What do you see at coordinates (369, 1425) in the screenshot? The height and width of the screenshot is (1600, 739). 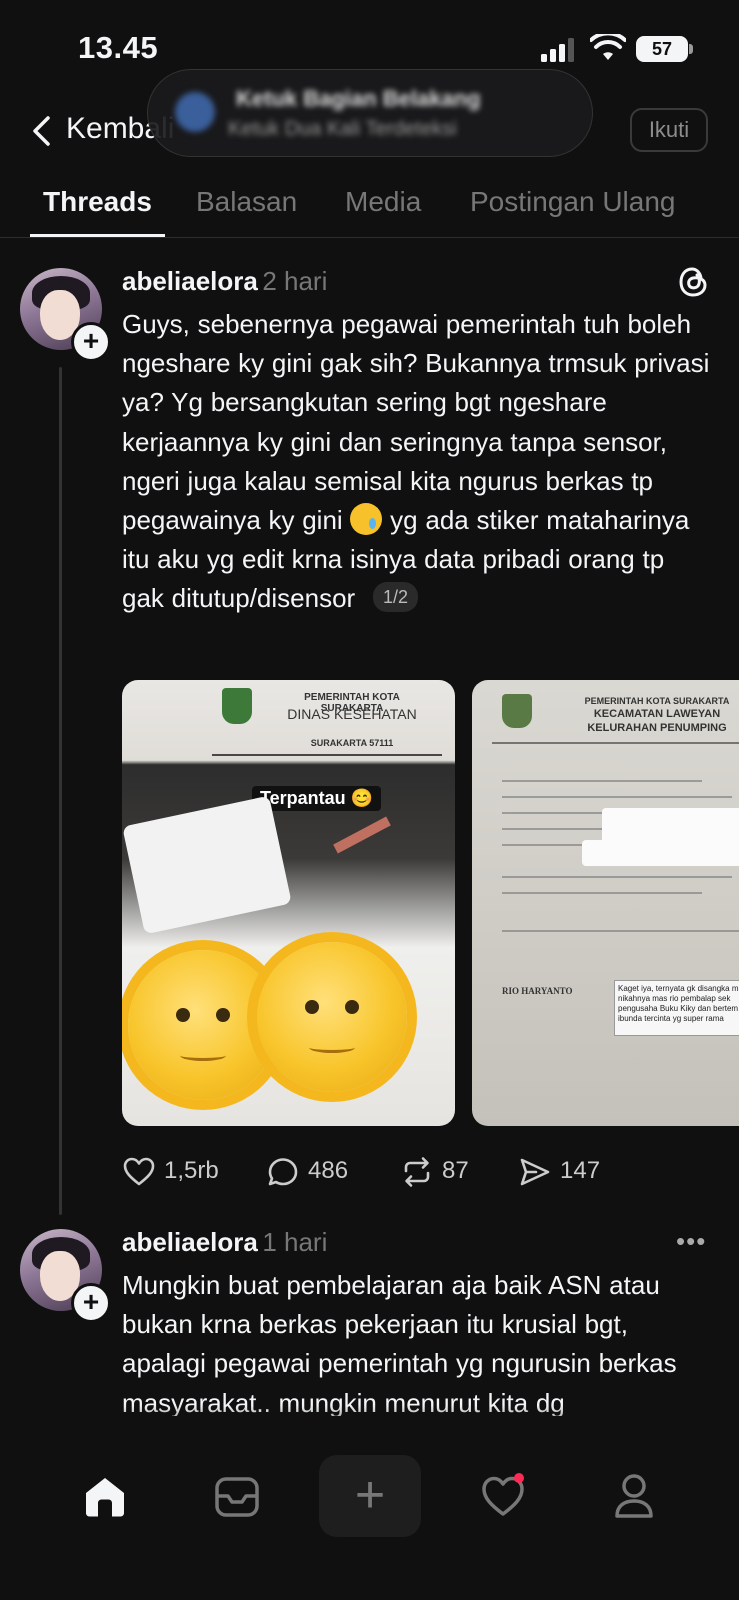 I see `content-fade` at bounding box center [369, 1425].